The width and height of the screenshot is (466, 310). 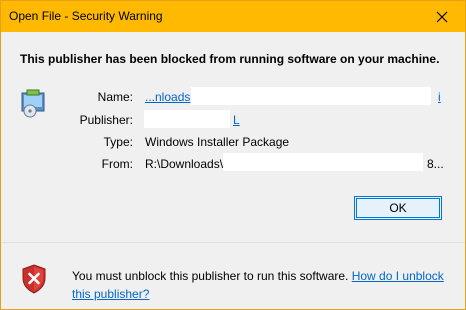 I want to click on redacted-name, so click(x=311, y=96).